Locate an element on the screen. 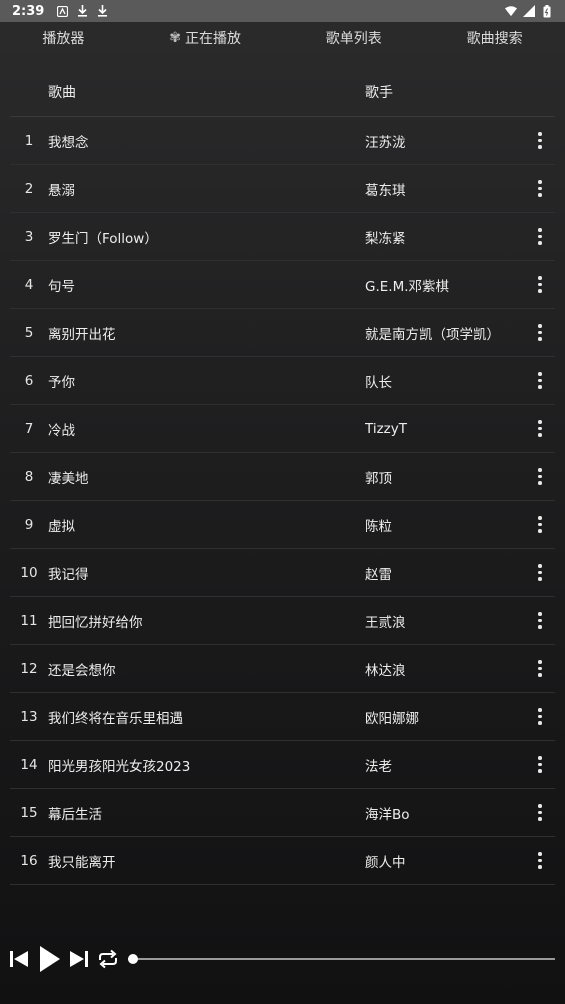 Image resolution: width=565 pixels, height=1004 pixels. column-header-artist: 歌手 is located at coordinates (379, 93).